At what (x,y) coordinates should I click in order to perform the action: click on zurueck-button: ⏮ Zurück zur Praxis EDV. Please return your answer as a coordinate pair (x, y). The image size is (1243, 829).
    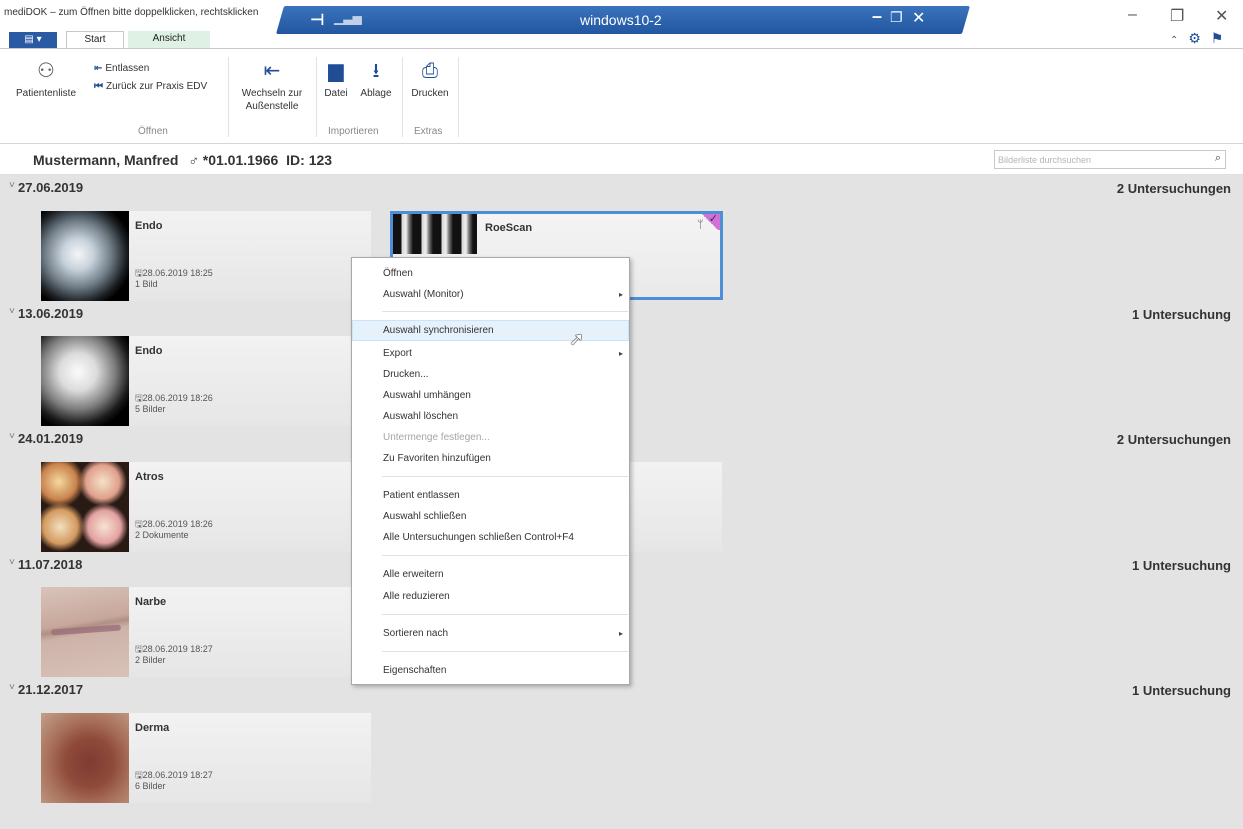
    Looking at the image, I should click on (150, 86).